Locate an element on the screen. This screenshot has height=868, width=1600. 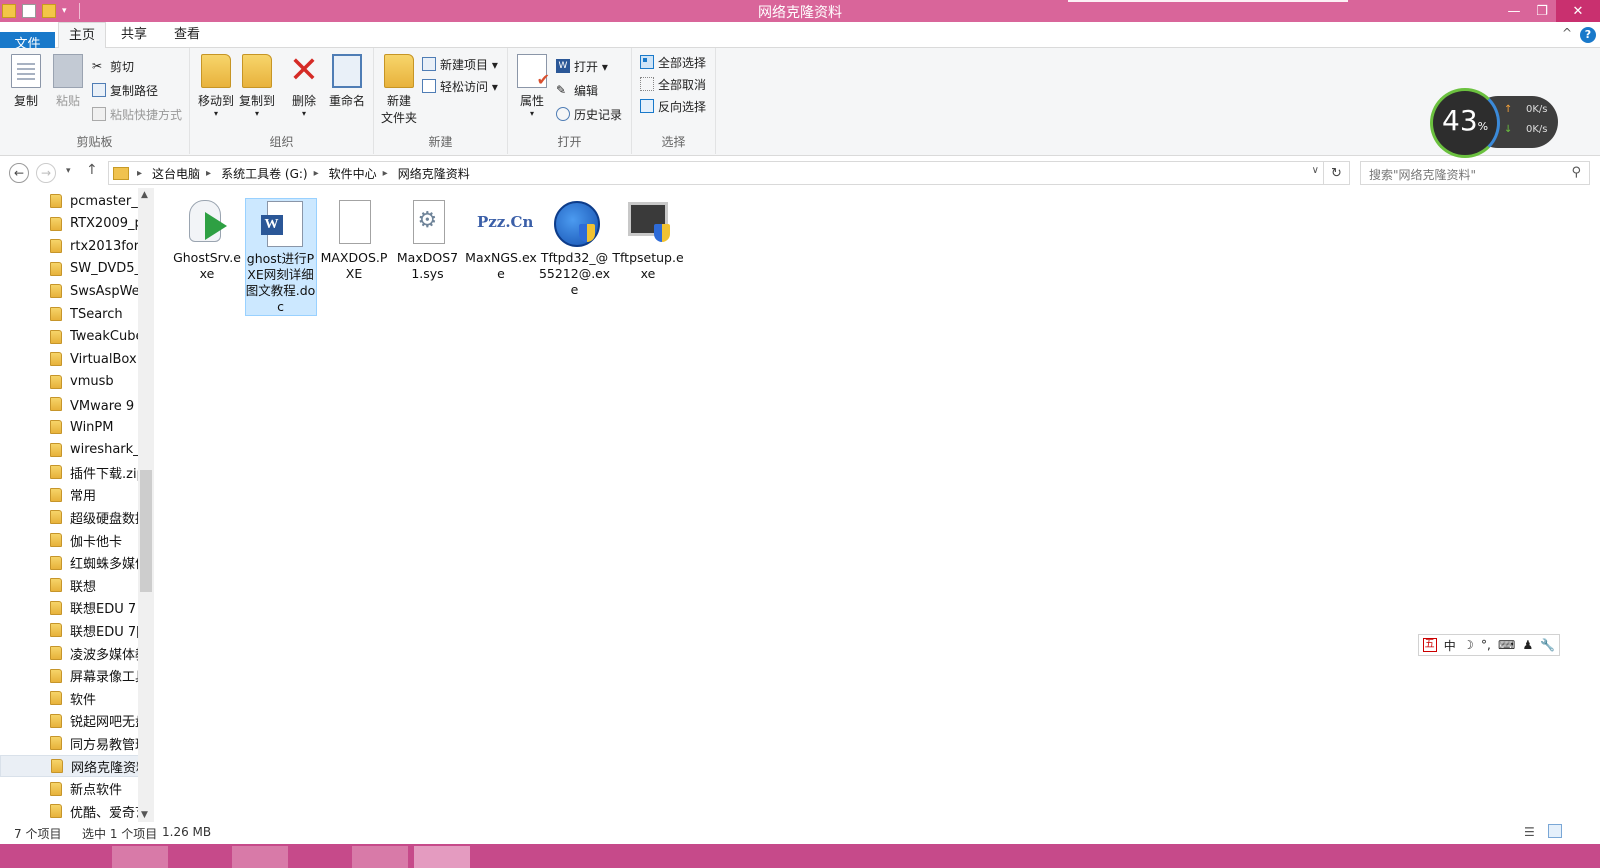
details-view-icon: ☰ is located at coordinates (1529, 832).